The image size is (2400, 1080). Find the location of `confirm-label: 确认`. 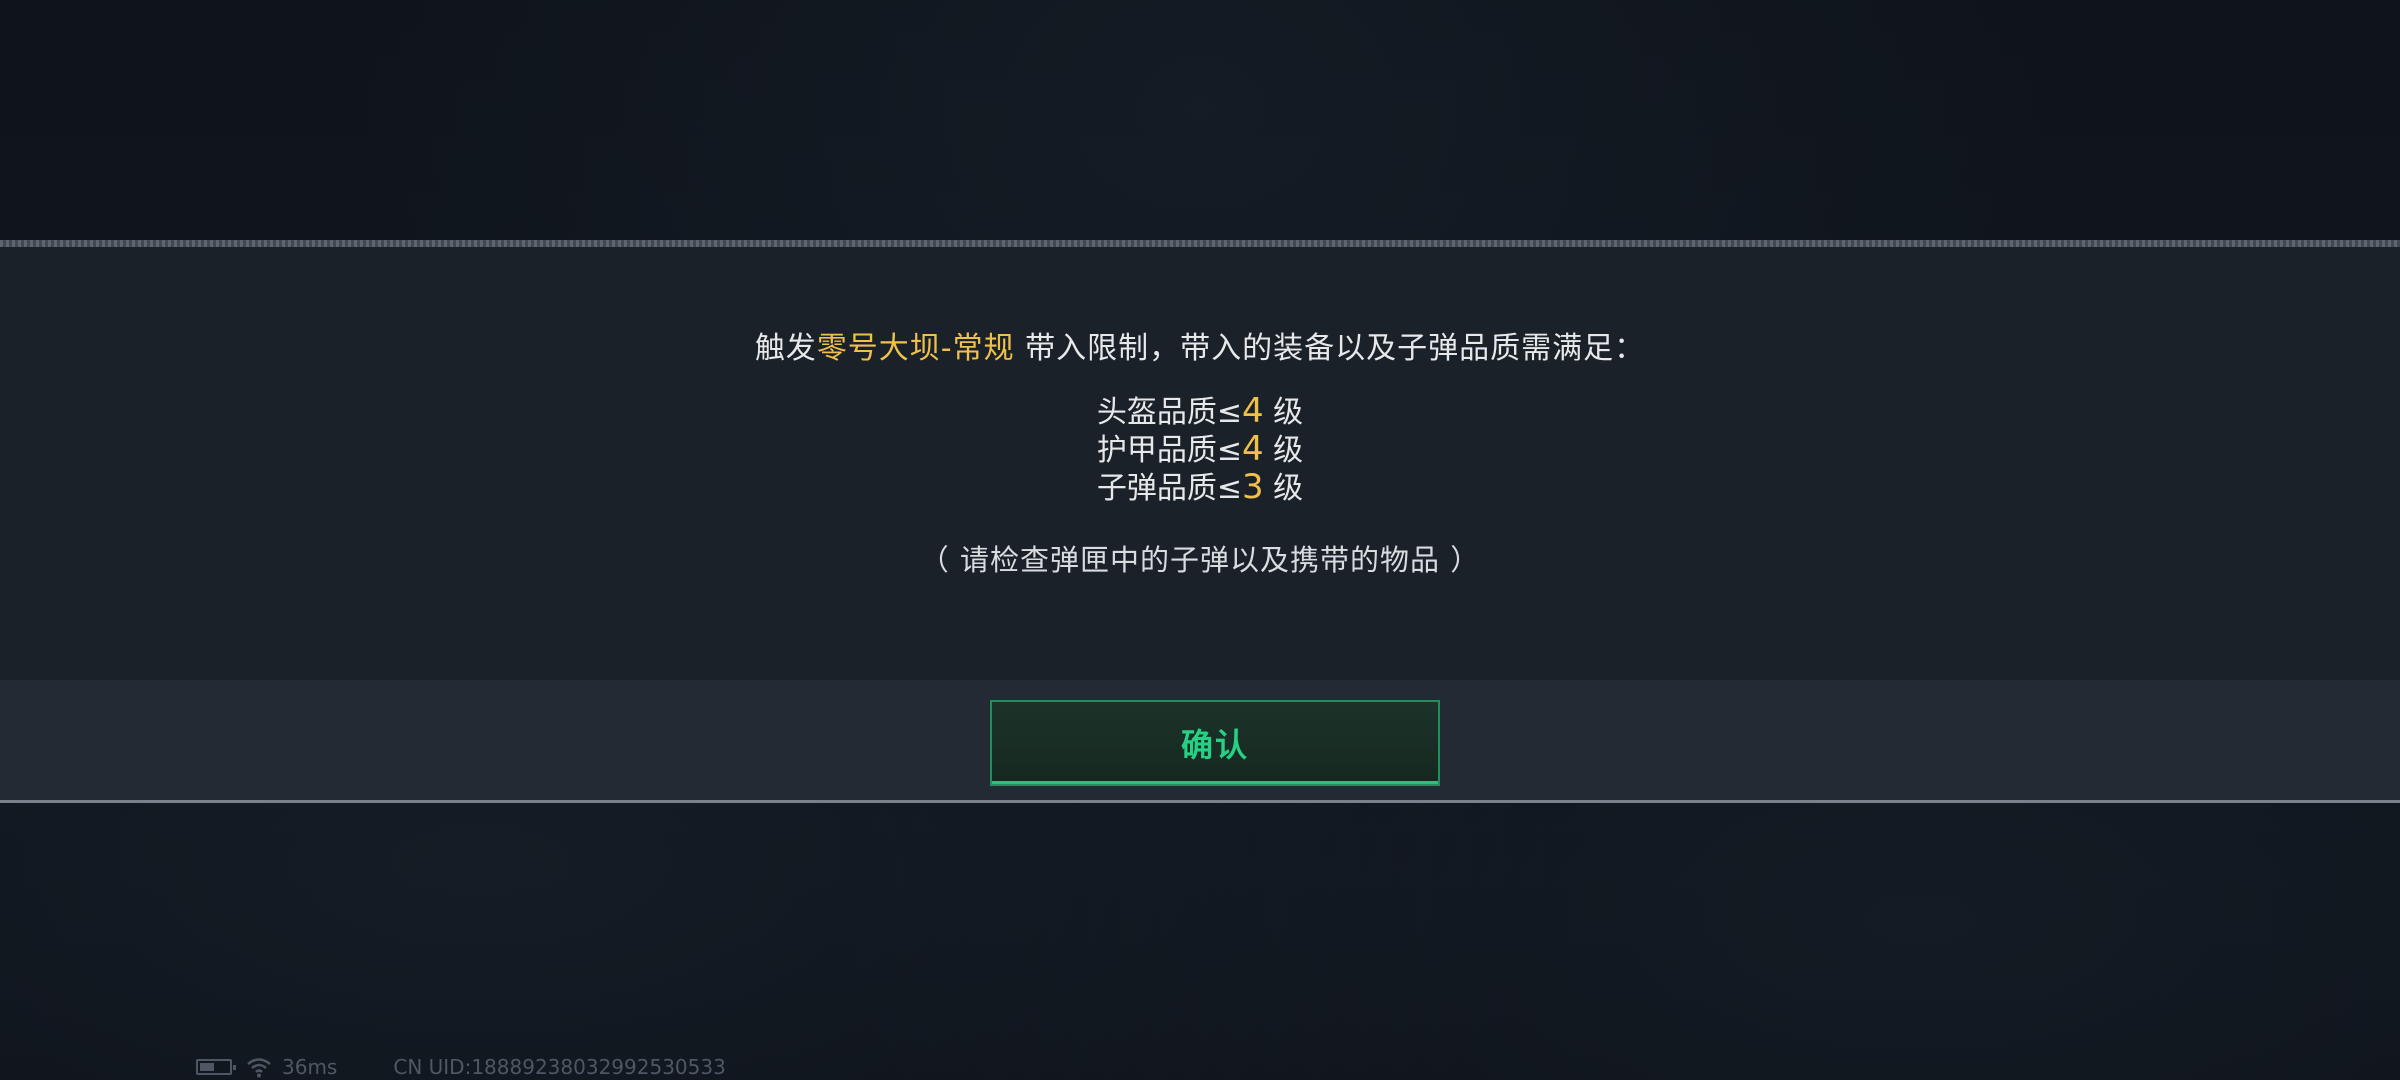

confirm-label: 确认 is located at coordinates (1214, 745).